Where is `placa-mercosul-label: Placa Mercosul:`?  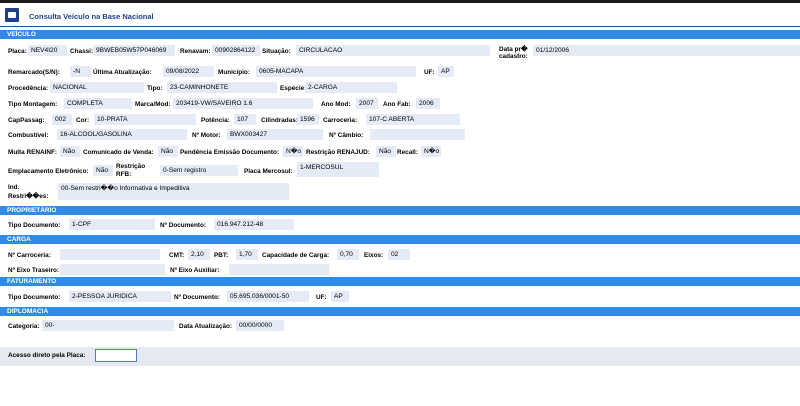
placa-mercosul-label: Placa Mercosul: is located at coordinates (268, 171).